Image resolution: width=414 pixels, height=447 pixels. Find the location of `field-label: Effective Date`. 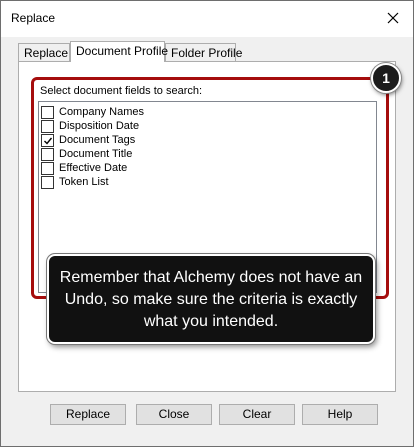

field-label: Effective Date is located at coordinates (93, 168).